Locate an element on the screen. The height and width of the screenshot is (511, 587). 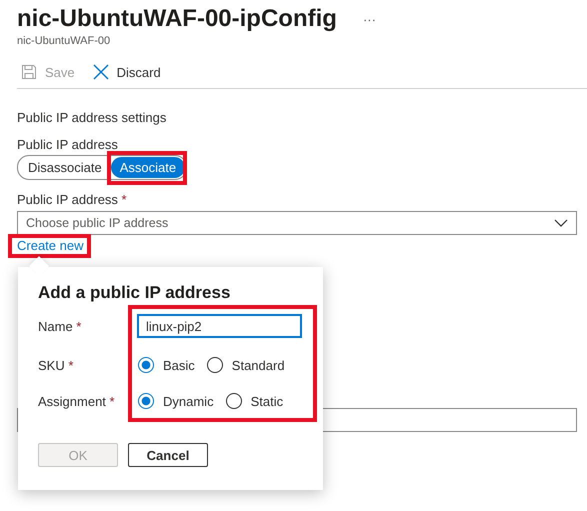
radio-option: Dynamic is located at coordinates (176, 401).